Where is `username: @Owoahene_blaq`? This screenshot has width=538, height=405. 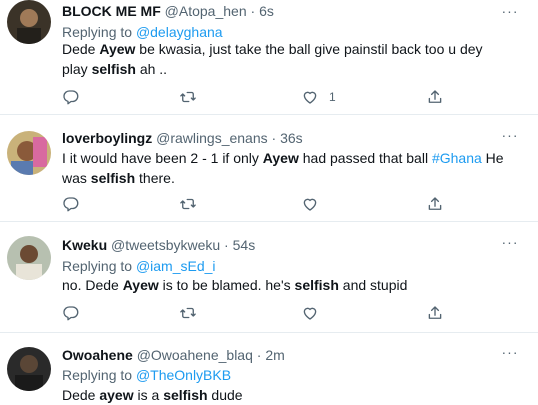 username: @Owoahene_blaq is located at coordinates (195, 355).